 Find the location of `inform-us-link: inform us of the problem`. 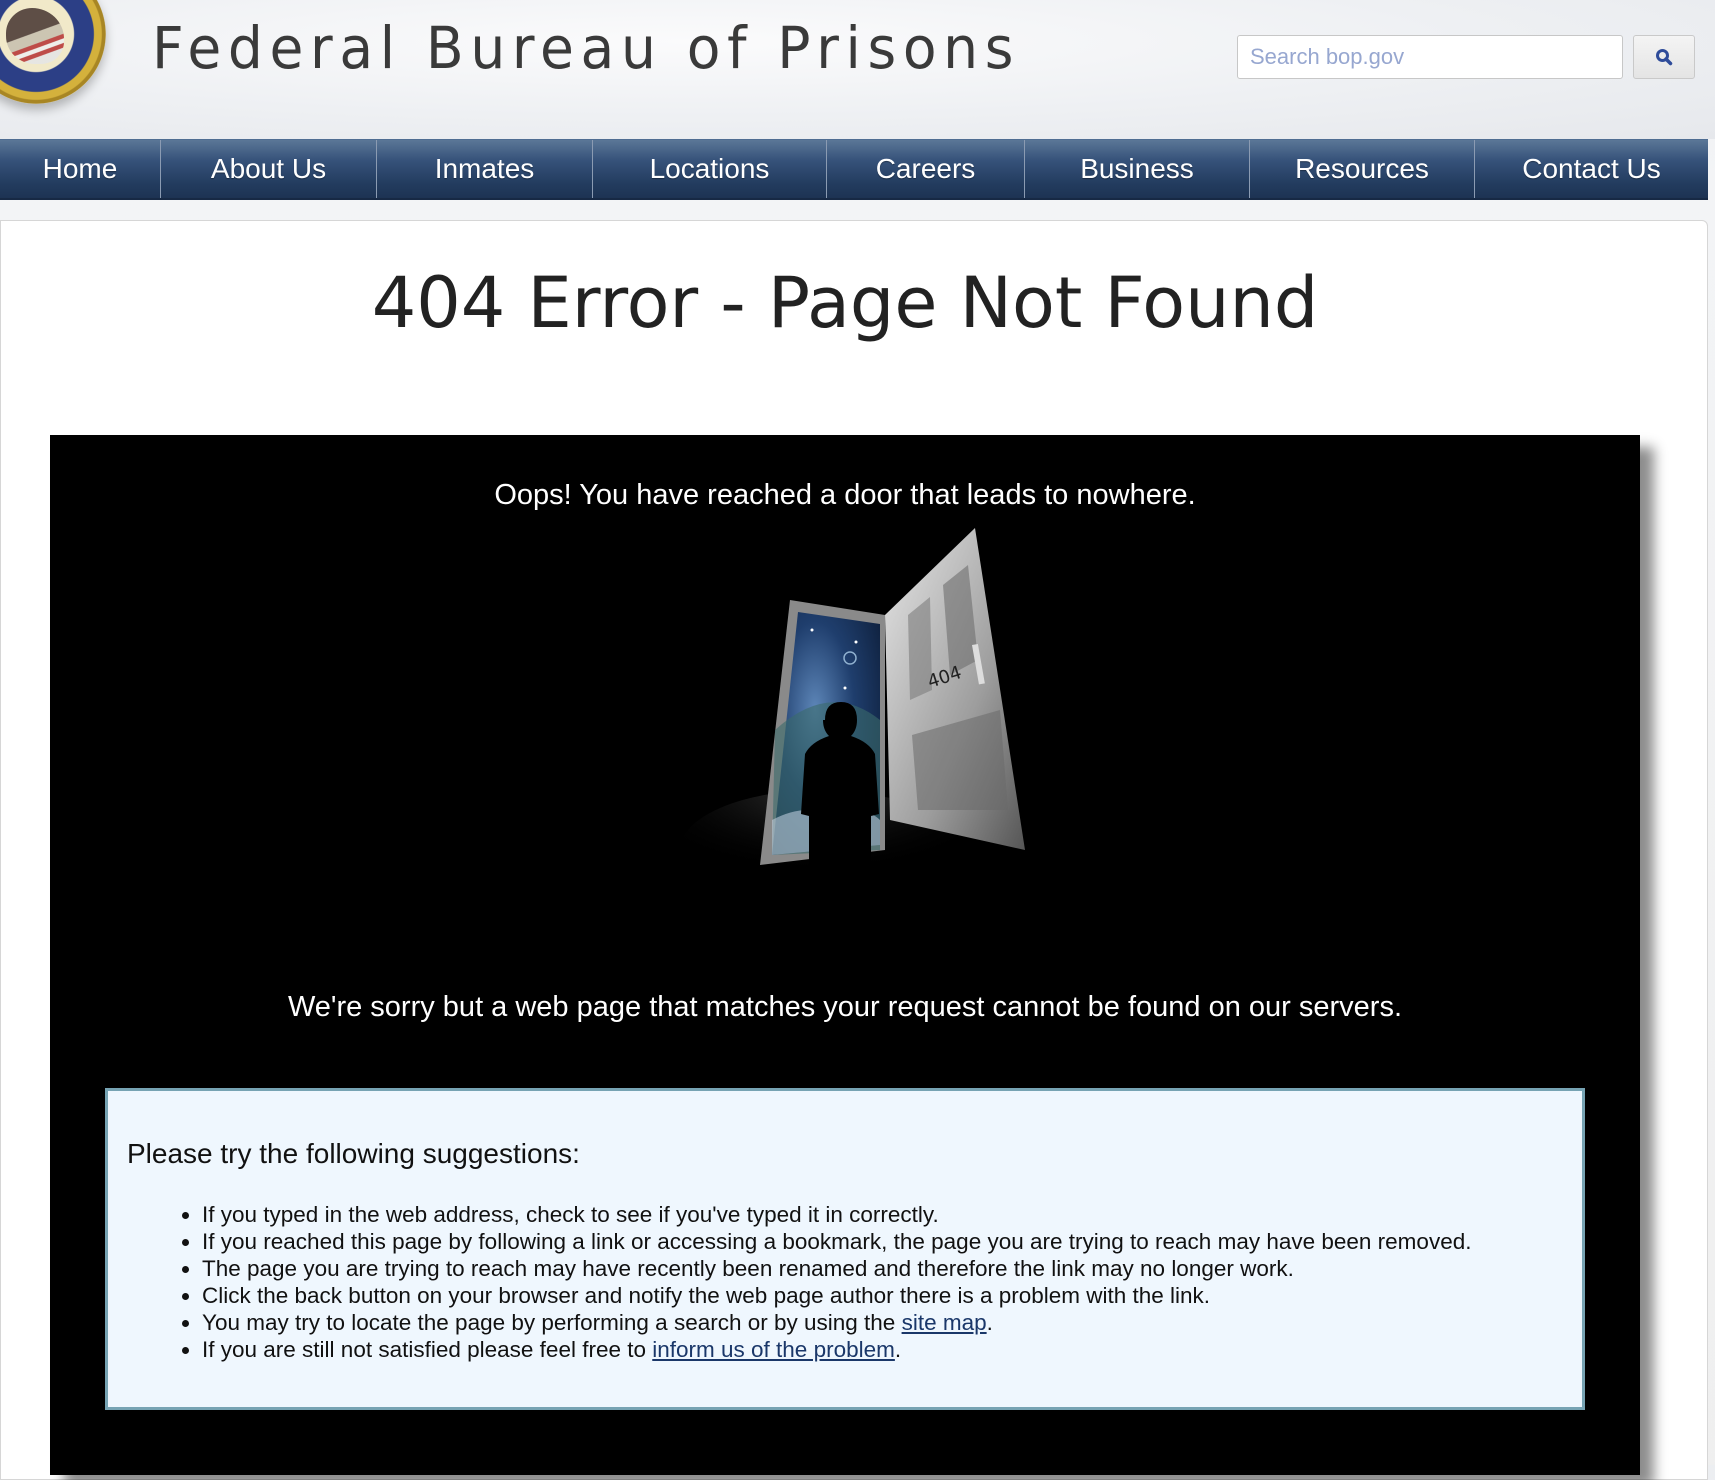

inform-us-link: inform us of the problem is located at coordinates (773, 1349).